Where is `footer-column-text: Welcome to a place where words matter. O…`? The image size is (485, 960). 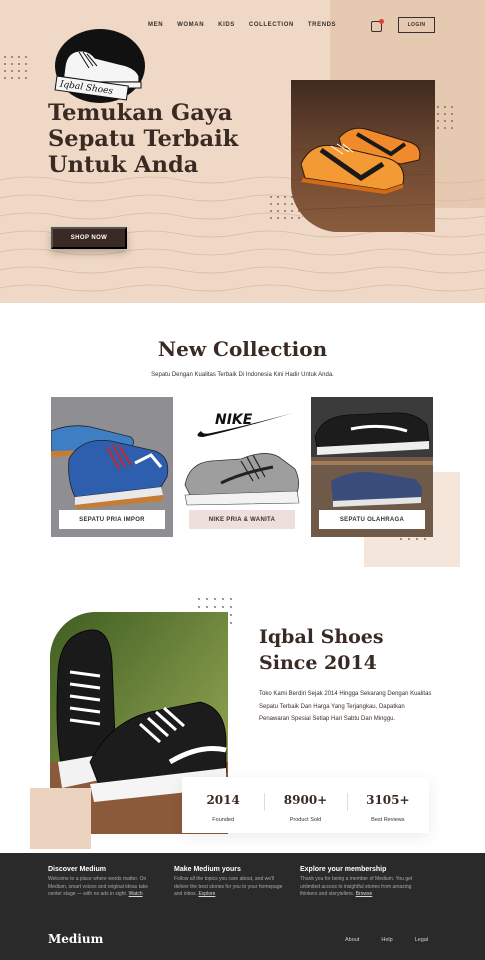 footer-column-text: Welcome to a place where words matter. O… is located at coordinates (98, 886).